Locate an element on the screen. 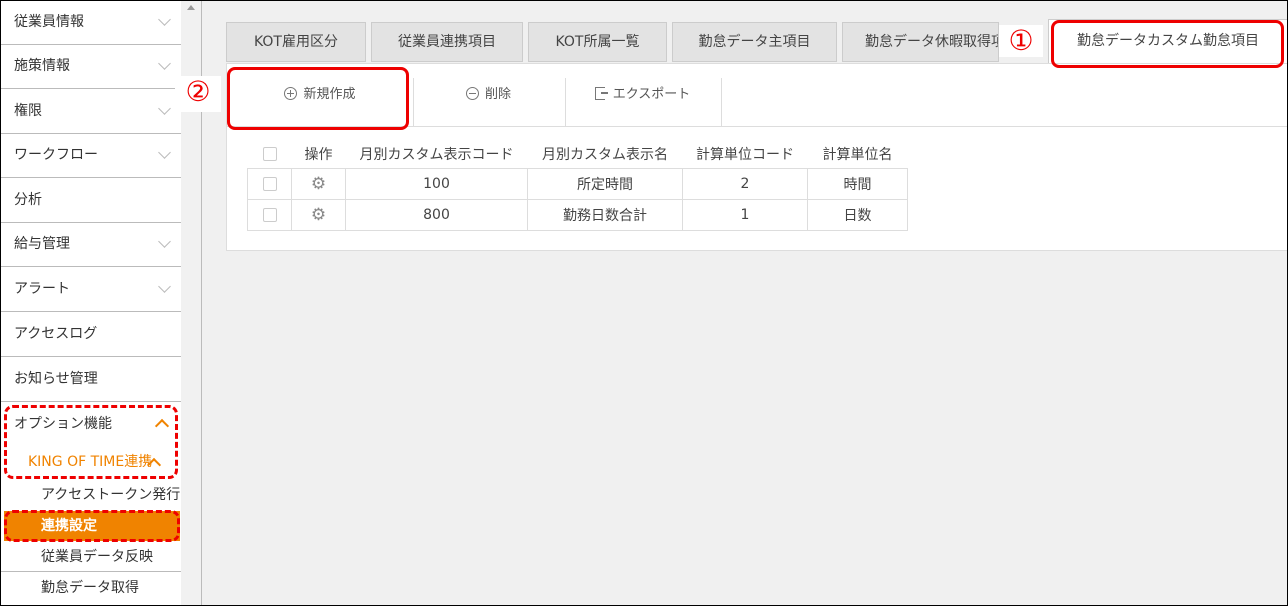 The image size is (1288, 606). tab-label: 従業員連携項目 is located at coordinates (447, 42).